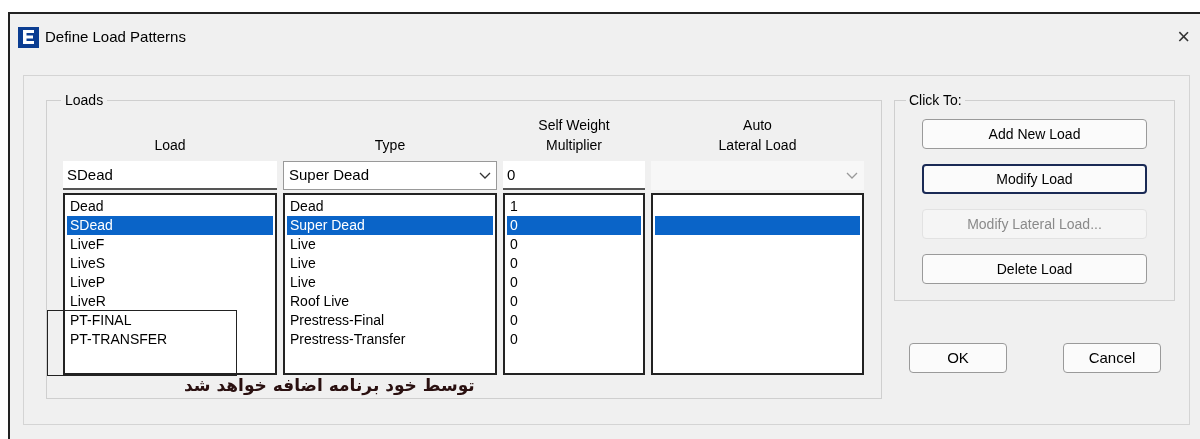  Describe the element at coordinates (574, 135) in the screenshot. I see `column-header: Self Weight Multiplier` at that location.